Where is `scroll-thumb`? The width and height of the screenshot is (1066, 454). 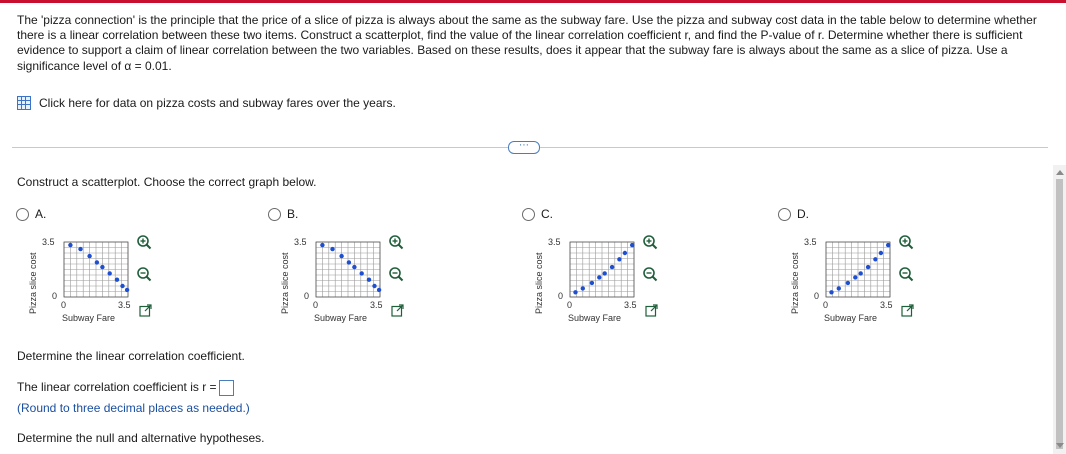 scroll-thumb is located at coordinates (1059, 314).